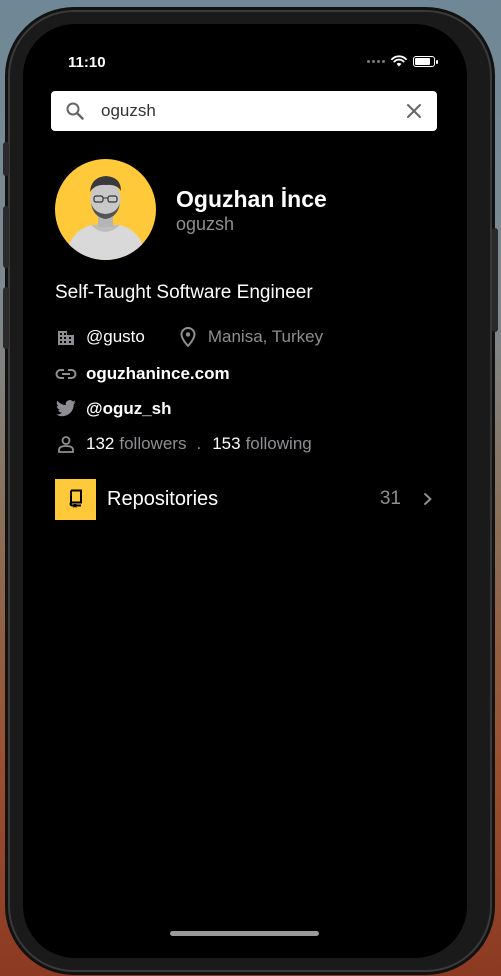 This screenshot has height=976, width=501. I want to click on following-label: following, so click(278, 443).